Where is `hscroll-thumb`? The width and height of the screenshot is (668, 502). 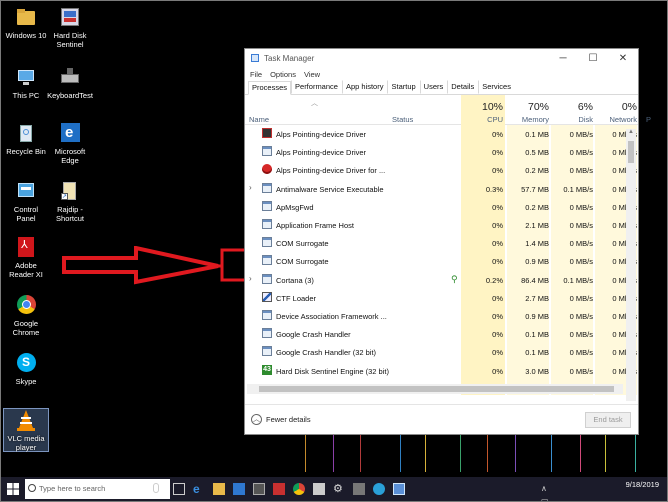 hscroll-thumb is located at coordinates (436, 389).